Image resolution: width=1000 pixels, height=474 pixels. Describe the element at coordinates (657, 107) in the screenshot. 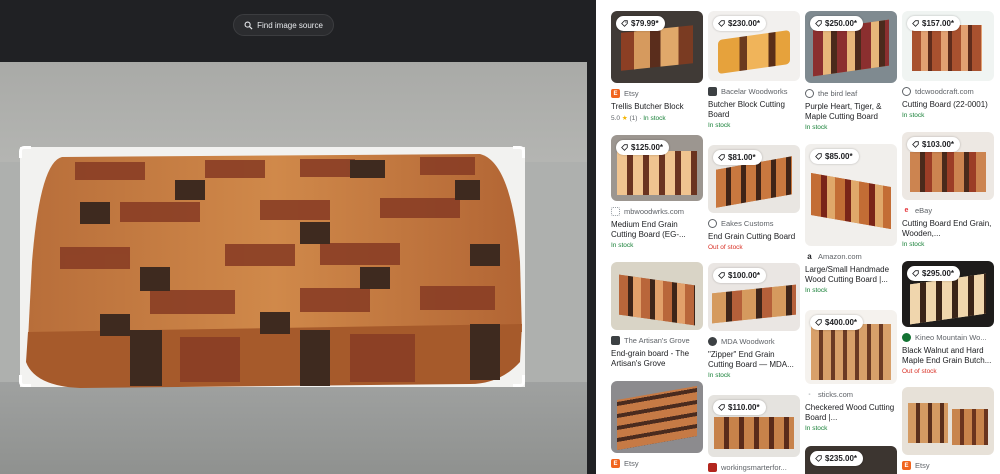

I see `result-title: Trellis Butcher Block` at that location.